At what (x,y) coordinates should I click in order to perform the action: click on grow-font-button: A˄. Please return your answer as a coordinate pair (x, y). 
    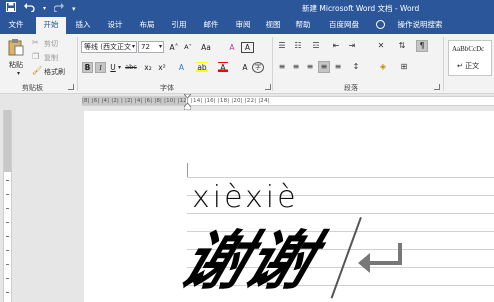
    Looking at the image, I should click on (174, 47).